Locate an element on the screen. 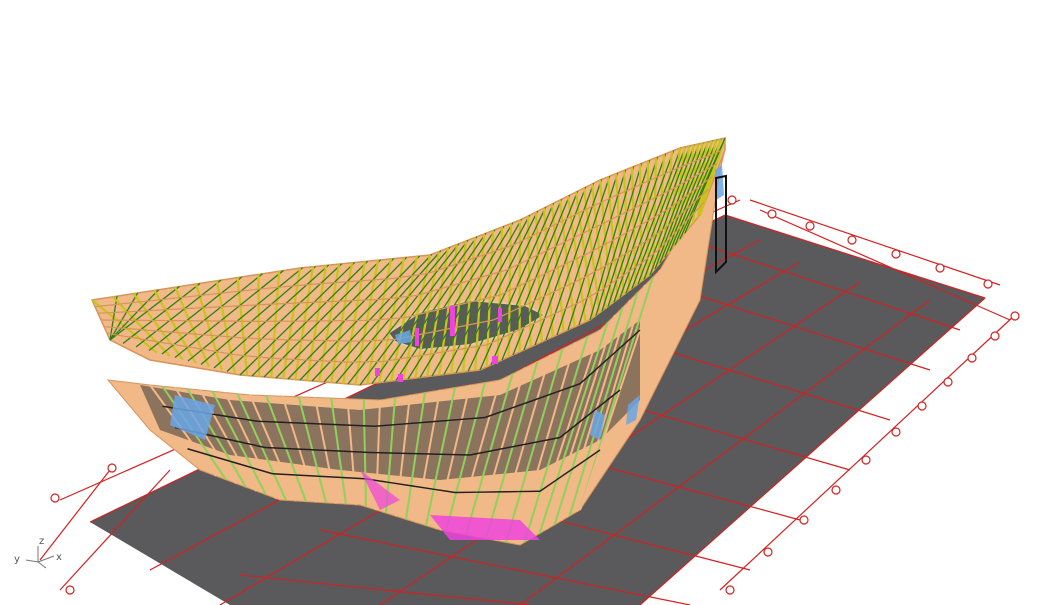 The width and height of the screenshot is (1044, 605). axis-x-label: x is located at coordinates (59, 557).